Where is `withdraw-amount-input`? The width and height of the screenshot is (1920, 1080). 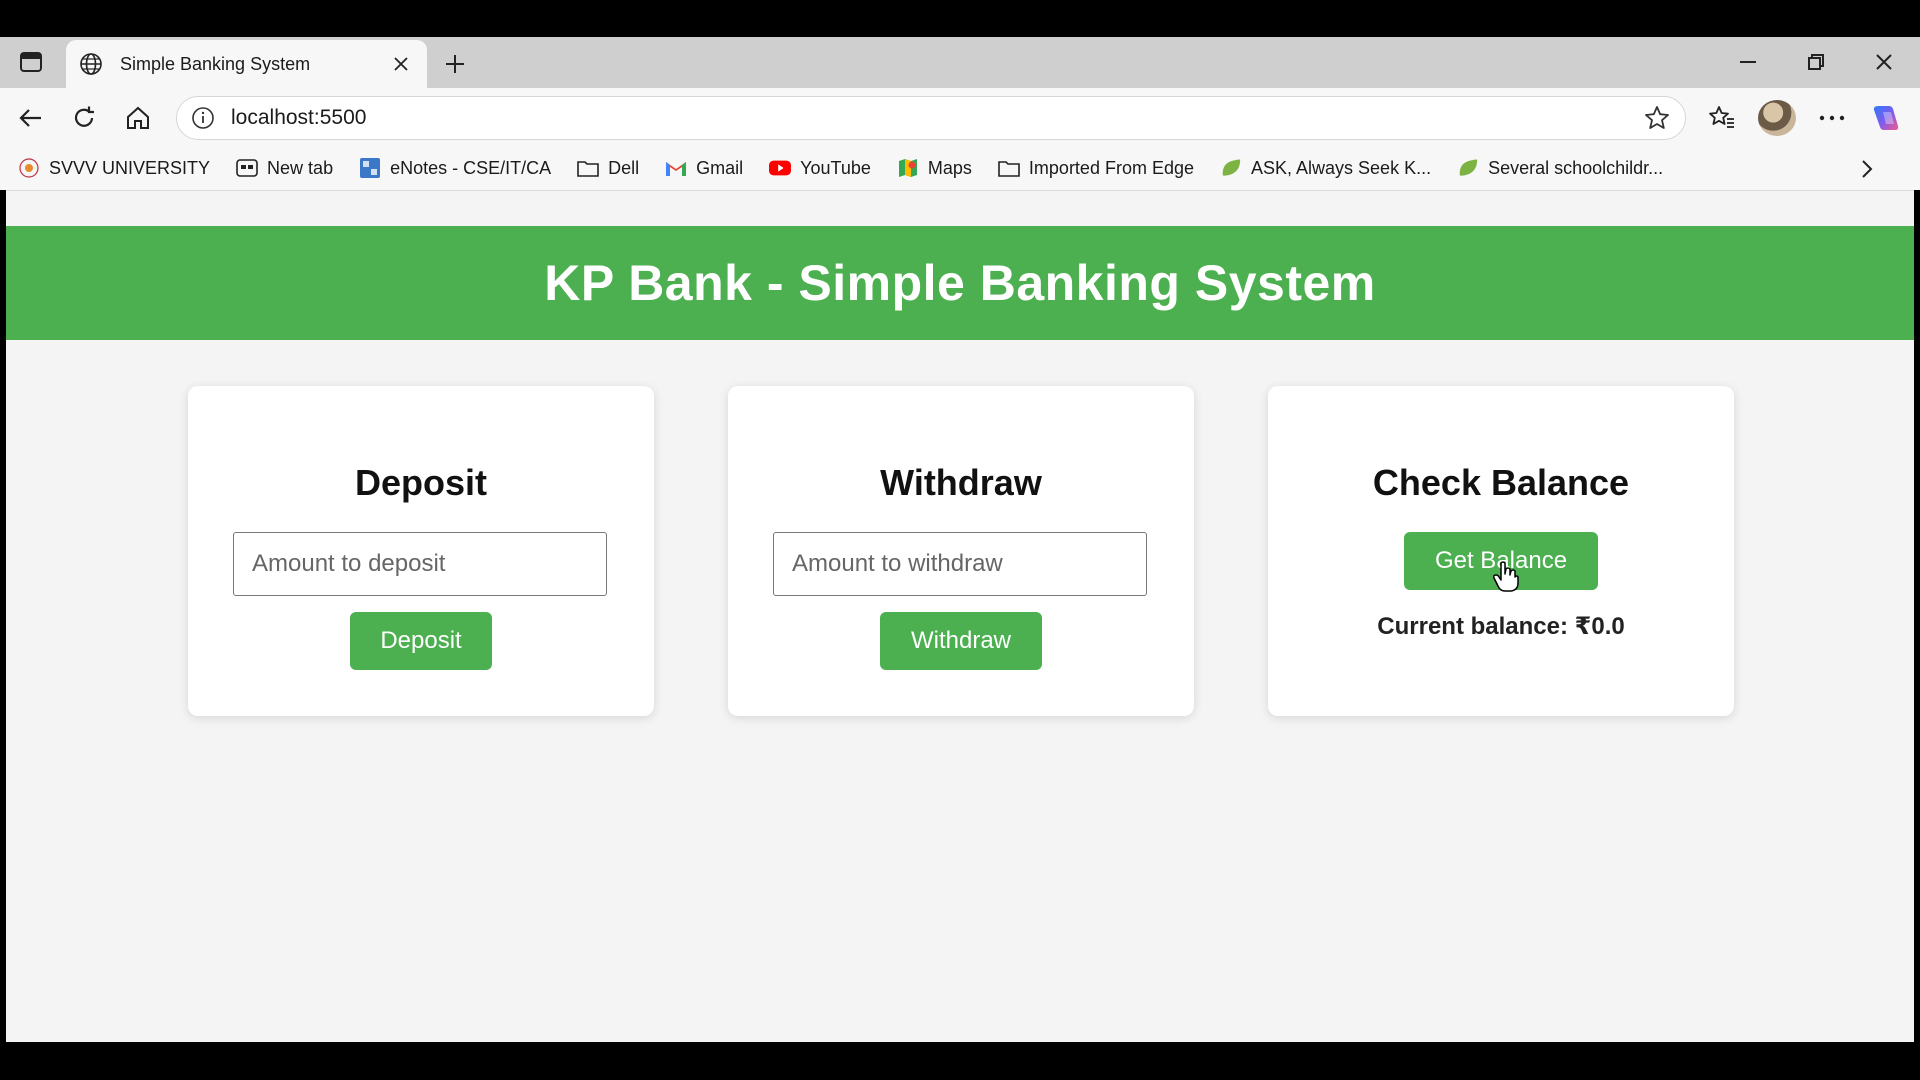
withdraw-amount-input is located at coordinates (960, 564).